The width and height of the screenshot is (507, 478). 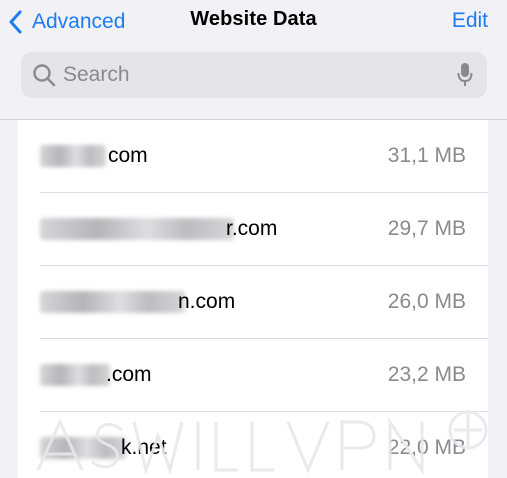 I want to click on list-item: com 31,1 MB, so click(x=253, y=156).